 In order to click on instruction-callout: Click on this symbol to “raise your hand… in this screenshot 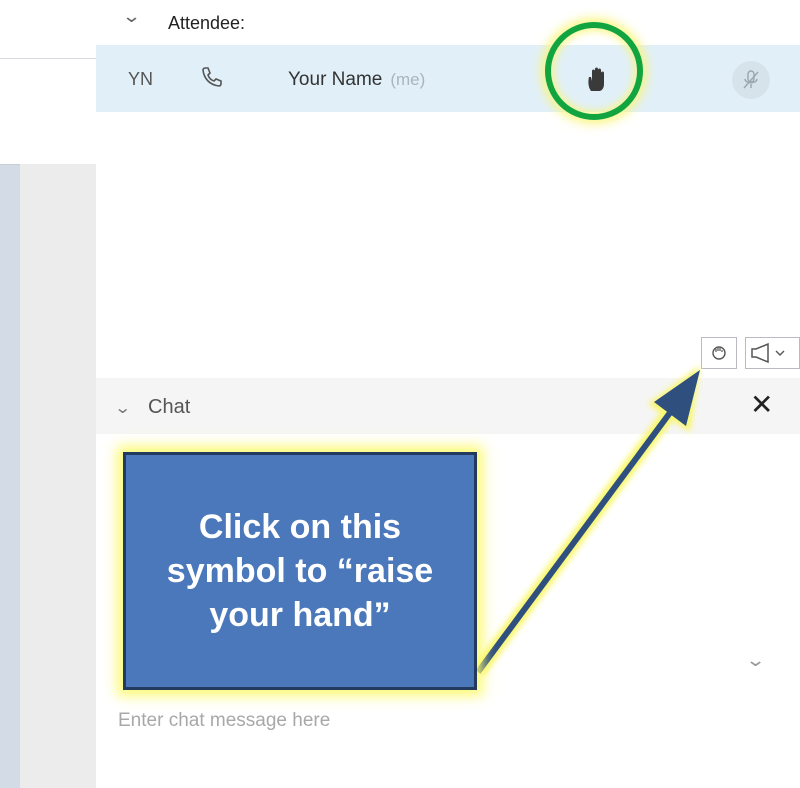, I will do `click(300, 571)`.